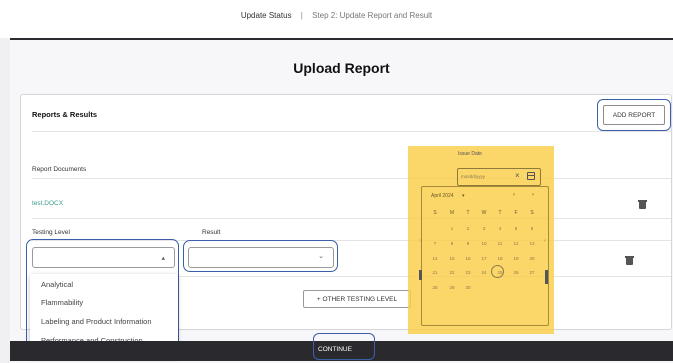 The height and width of the screenshot is (363, 673). Describe the element at coordinates (260, 256) in the screenshot. I see `result-highlight` at that location.